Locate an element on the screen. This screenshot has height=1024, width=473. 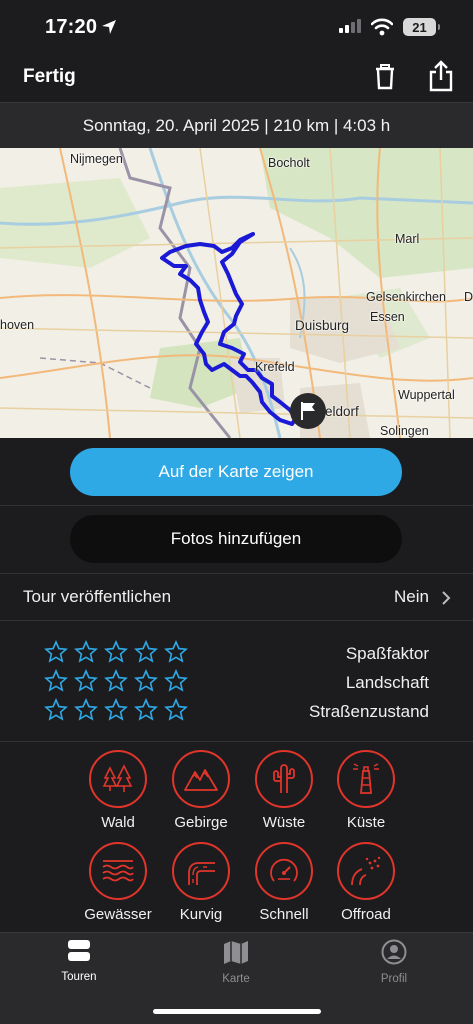
map-label: Gelsenkirchen is located at coordinates (406, 297).